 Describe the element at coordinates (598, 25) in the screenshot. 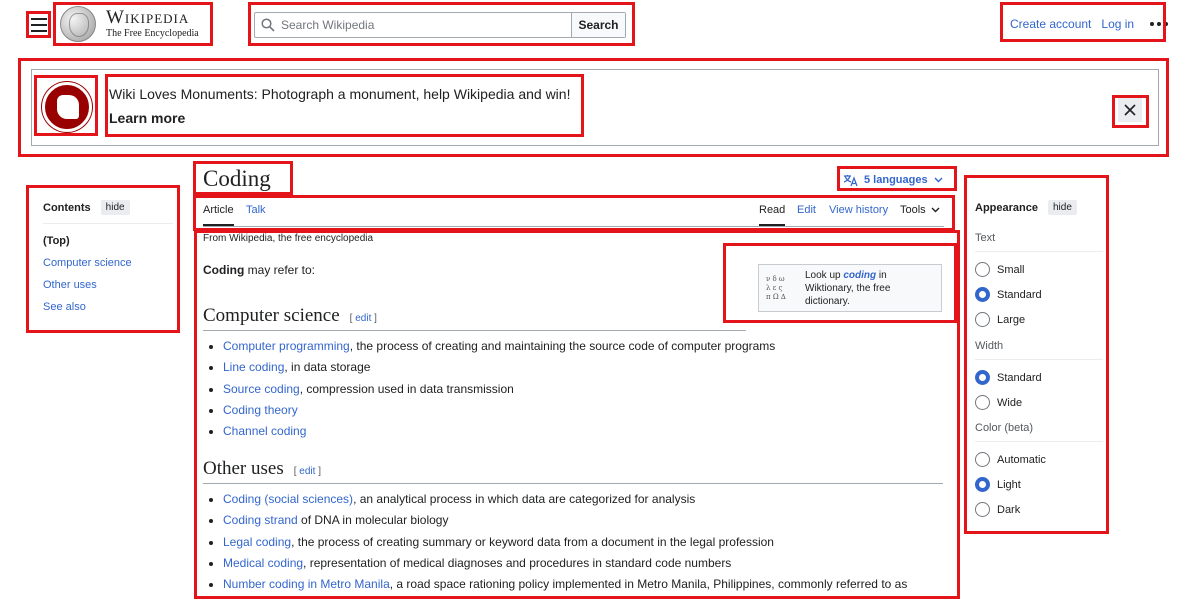

I see `search-button: Search` at that location.